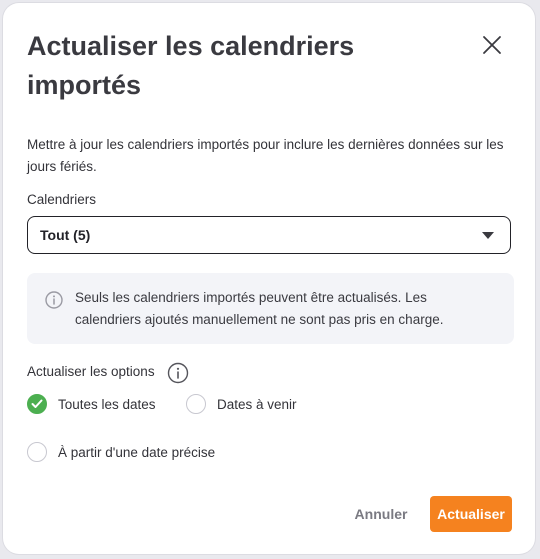  What do you see at coordinates (381, 514) in the screenshot?
I see `cancel-button: Annuler` at bounding box center [381, 514].